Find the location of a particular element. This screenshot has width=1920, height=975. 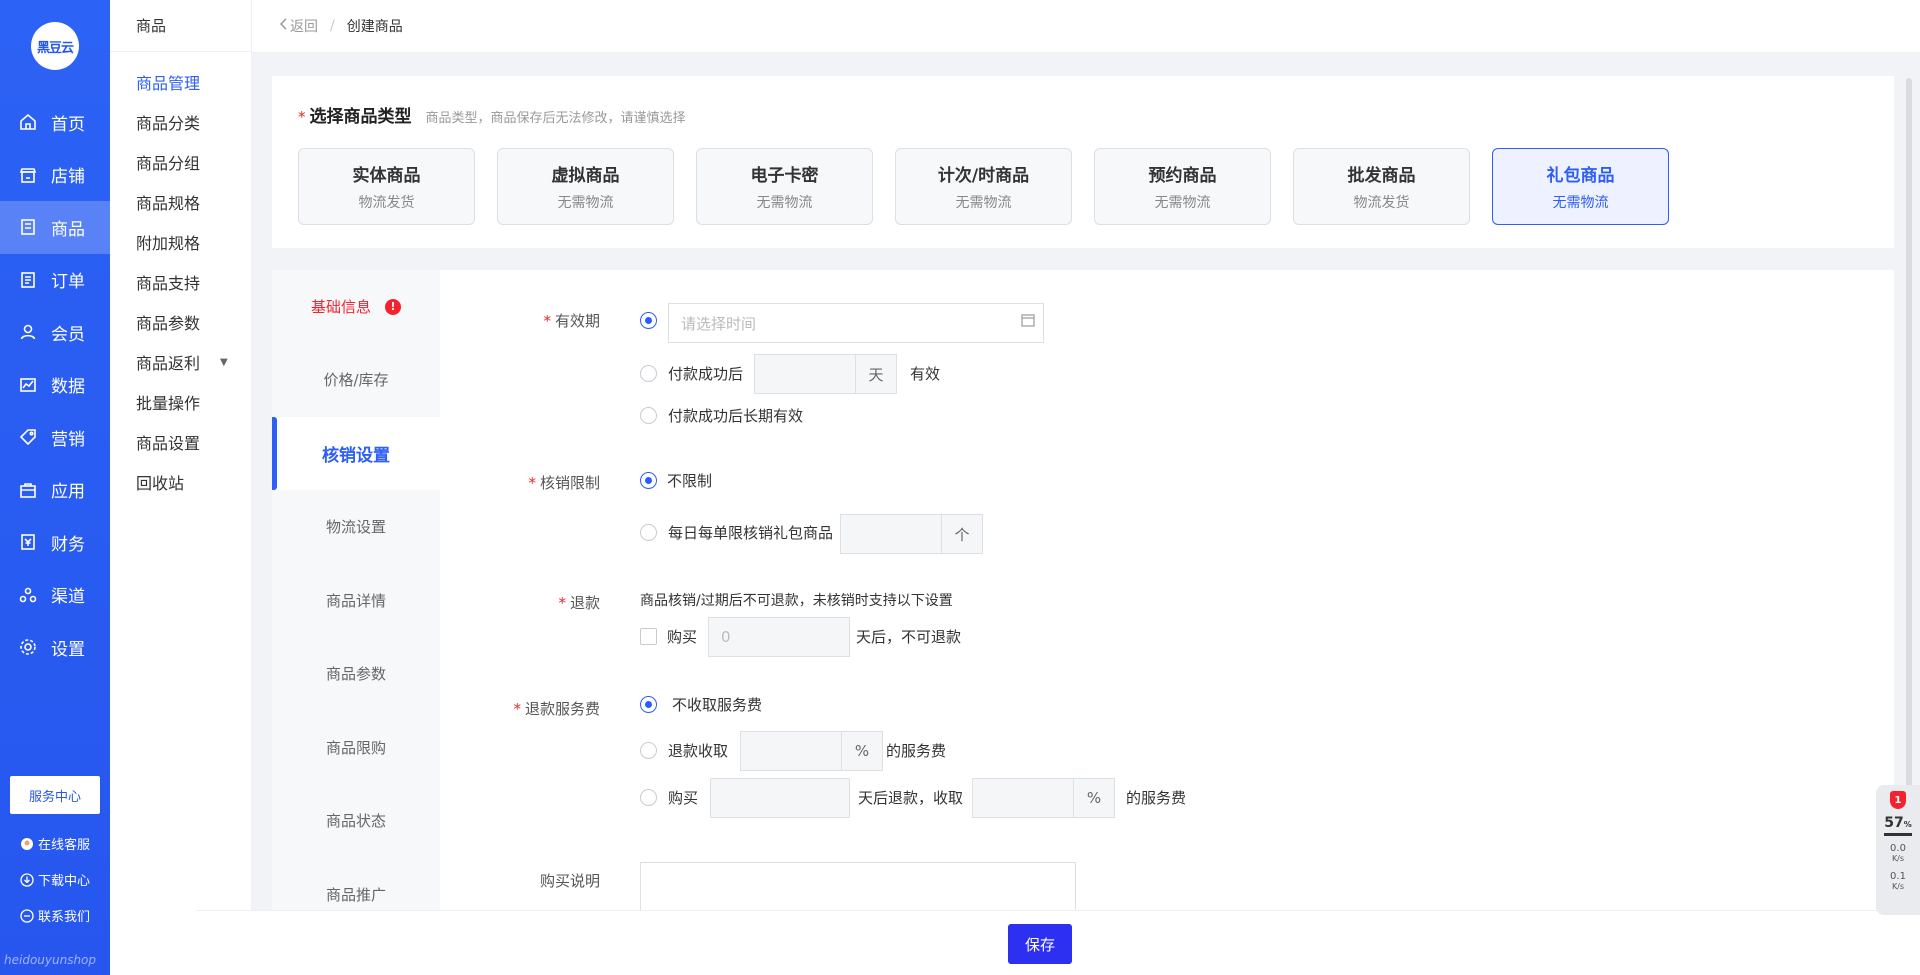

tab-goods-params: 商品参数 is located at coordinates (356, 674).